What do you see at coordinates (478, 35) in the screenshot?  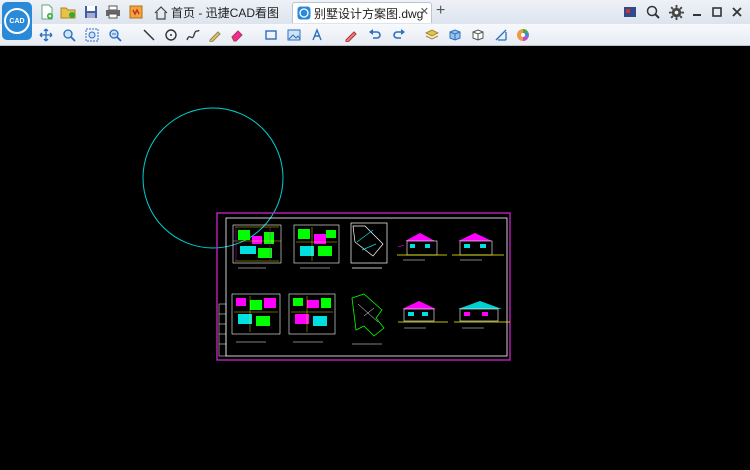 I see `3d-orbit-icon` at bounding box center [478, 35].